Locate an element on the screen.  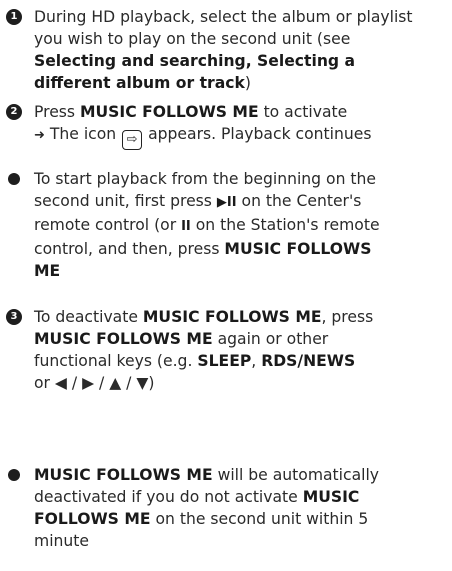
step-3-line-3: functional keys (e.g. SLEEP, RDS/NEWS is located at coordinates (195, 361).